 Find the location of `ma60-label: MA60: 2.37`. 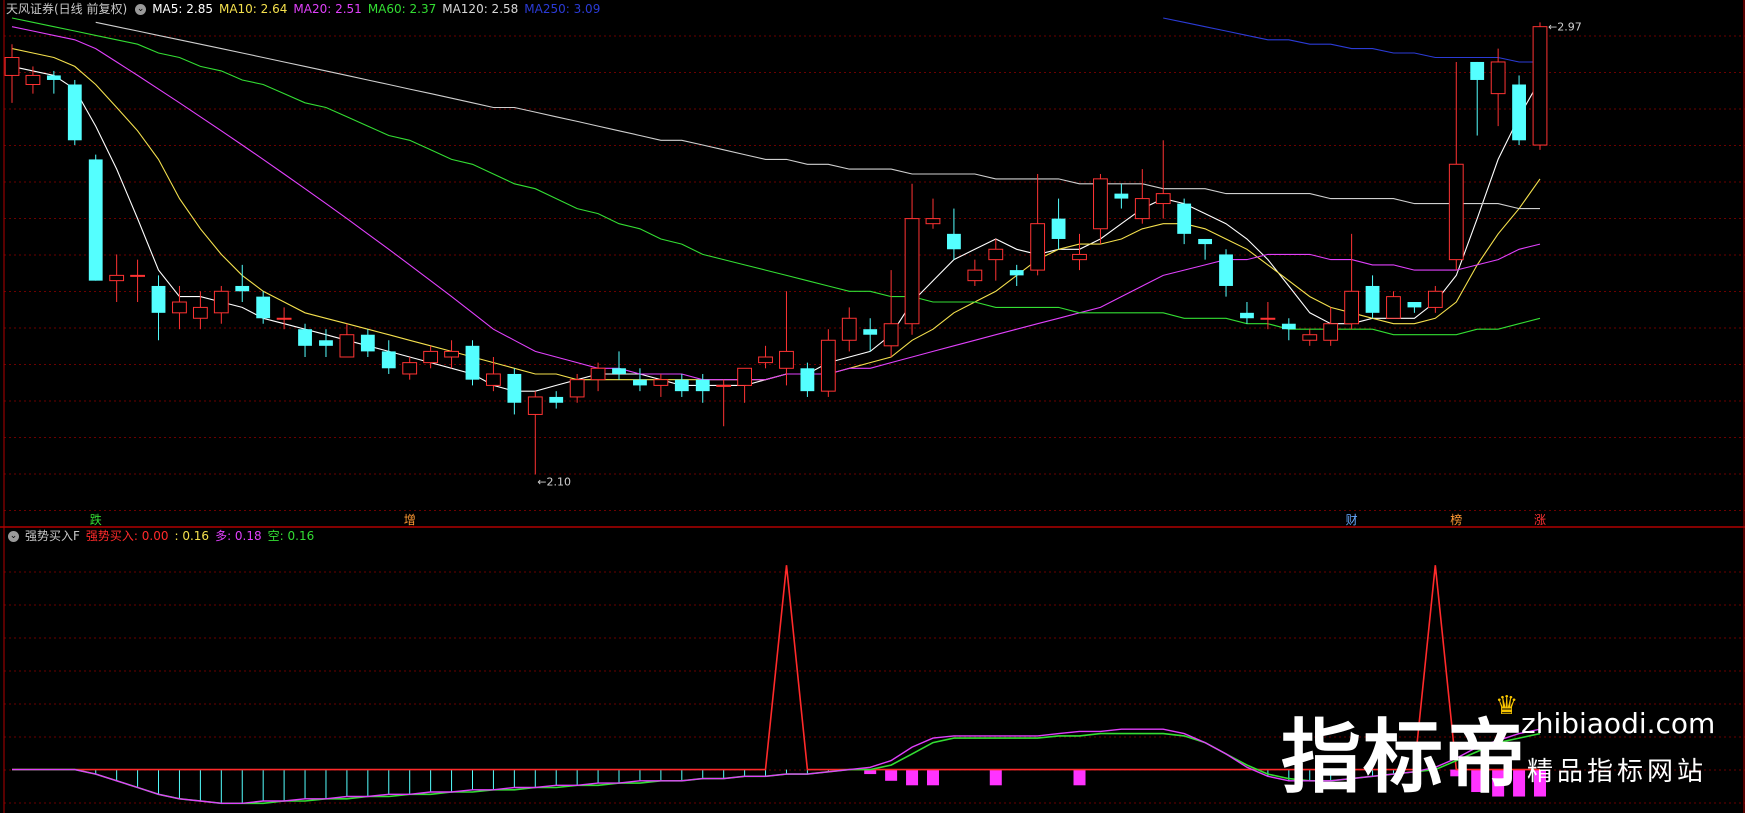

ma60-label: MA60: 2.37 is located at coordinates (402, 9).